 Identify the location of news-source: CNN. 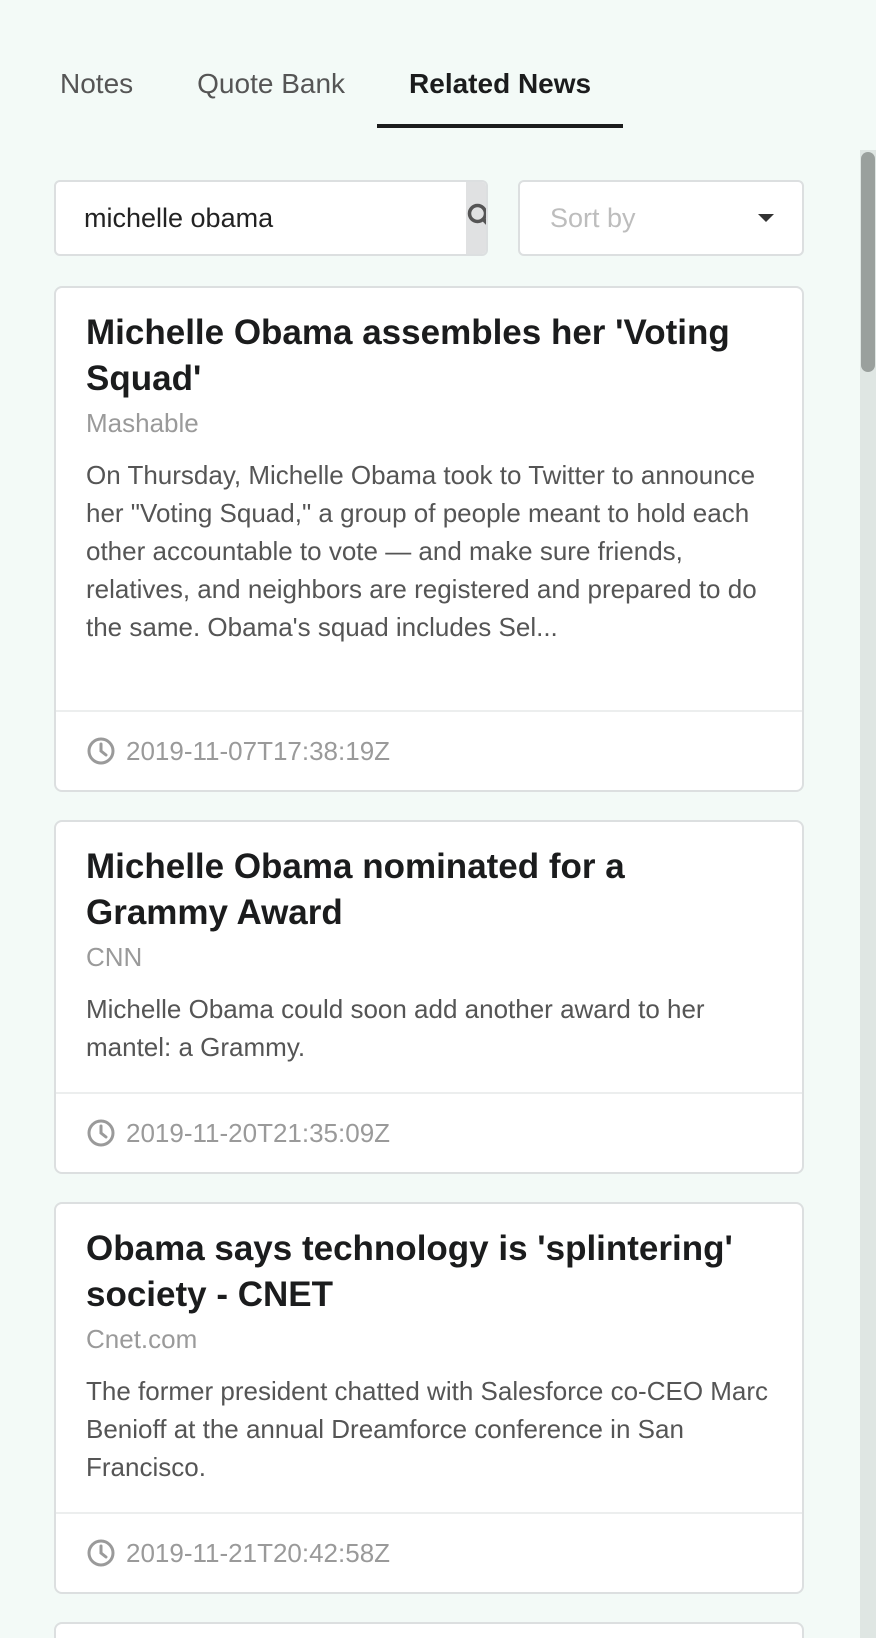
(114, 957).